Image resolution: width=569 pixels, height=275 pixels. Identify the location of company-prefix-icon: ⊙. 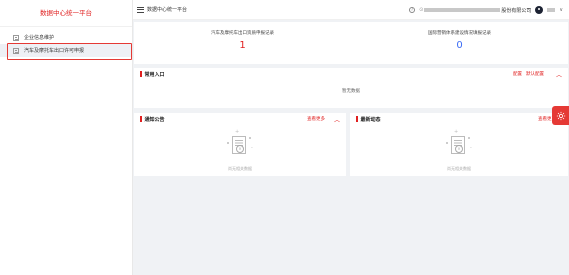
(421, 10).